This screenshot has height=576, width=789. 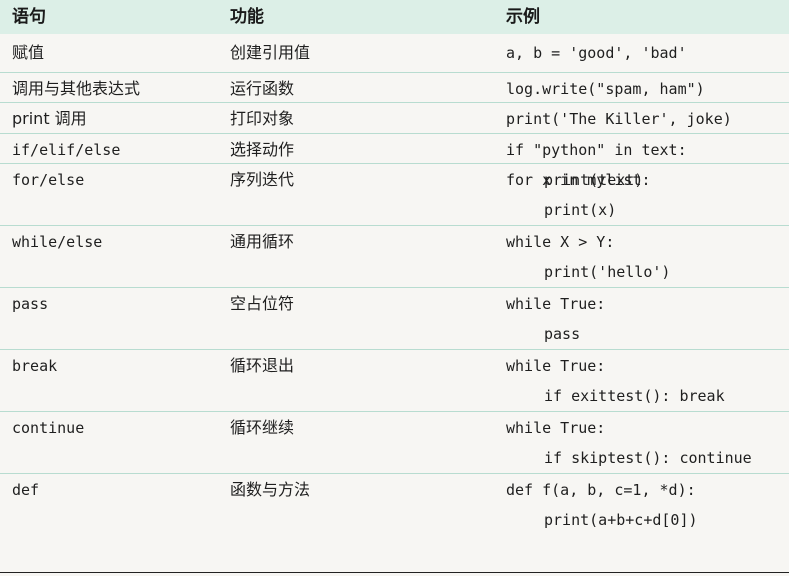 What do you see at coordinates (621, 520) in the screenshot?
I see `cell-example-continuation: print(a+b+c+d[0])` at bounding box center [621, 520].